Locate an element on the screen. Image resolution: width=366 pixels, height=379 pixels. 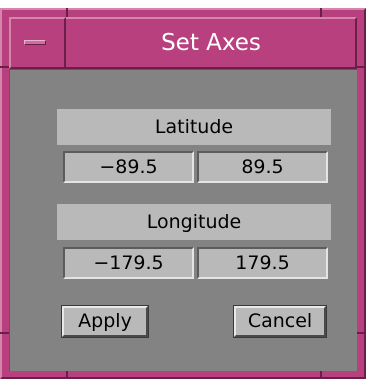
frame-notch-left-bottom is located at coordinates (4, 333).